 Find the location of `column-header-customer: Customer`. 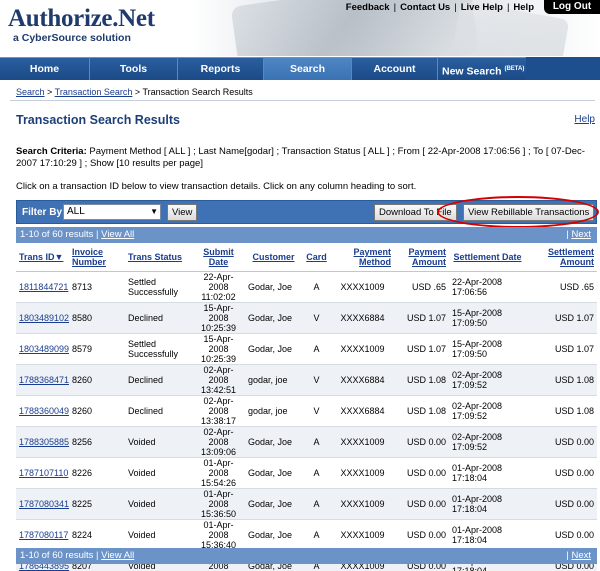

column-header-customer: Customer is located at coordinates (273, 258).